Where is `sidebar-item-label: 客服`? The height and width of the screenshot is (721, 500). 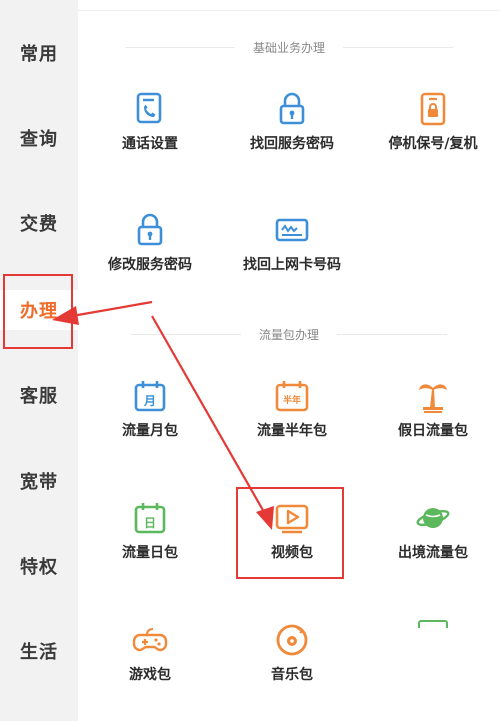 sidebar-item-label: 客服 is located at coordinates (39, 396).